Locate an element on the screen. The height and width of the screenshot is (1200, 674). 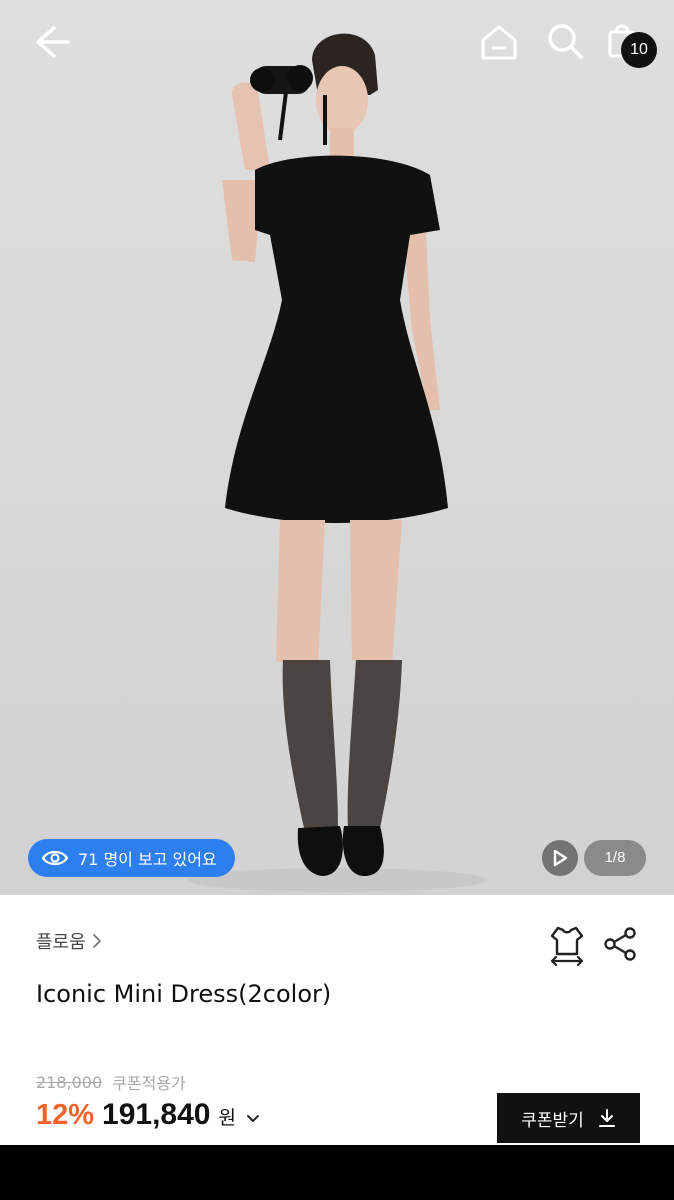
play-video-button is located at coordinates (560, 858).